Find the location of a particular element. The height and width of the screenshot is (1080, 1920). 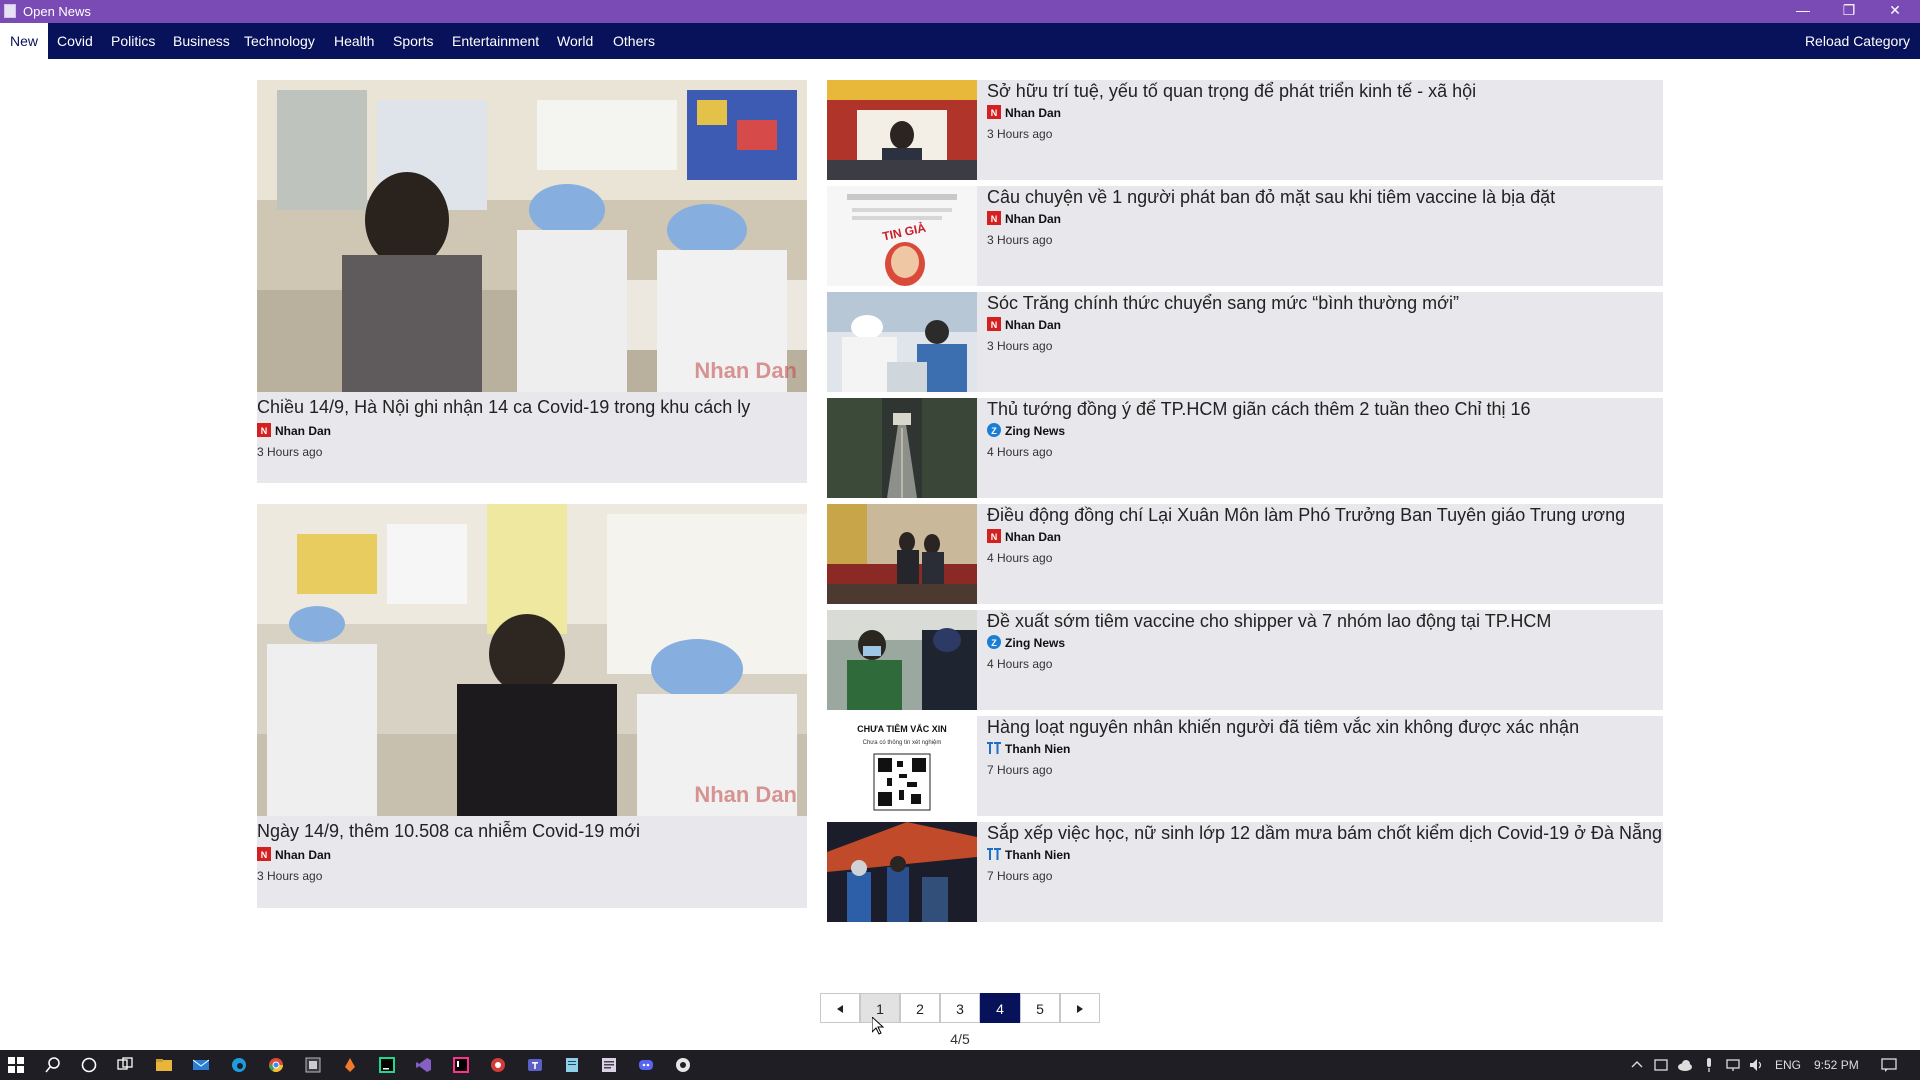

tab-technology: Technology is located at coordinates (279, 41).